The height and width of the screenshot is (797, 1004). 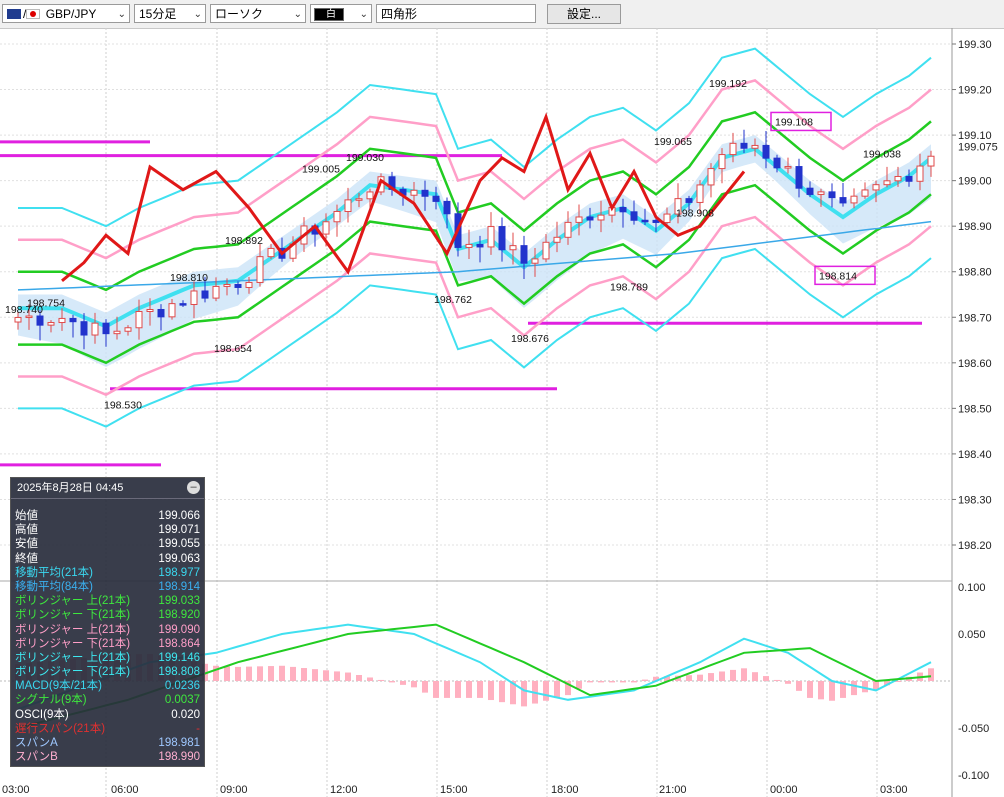 What do you see at coordinates (331, 14) in the screenshot?
I see `draw-color-label: 白` at bounding box center [331, 14].